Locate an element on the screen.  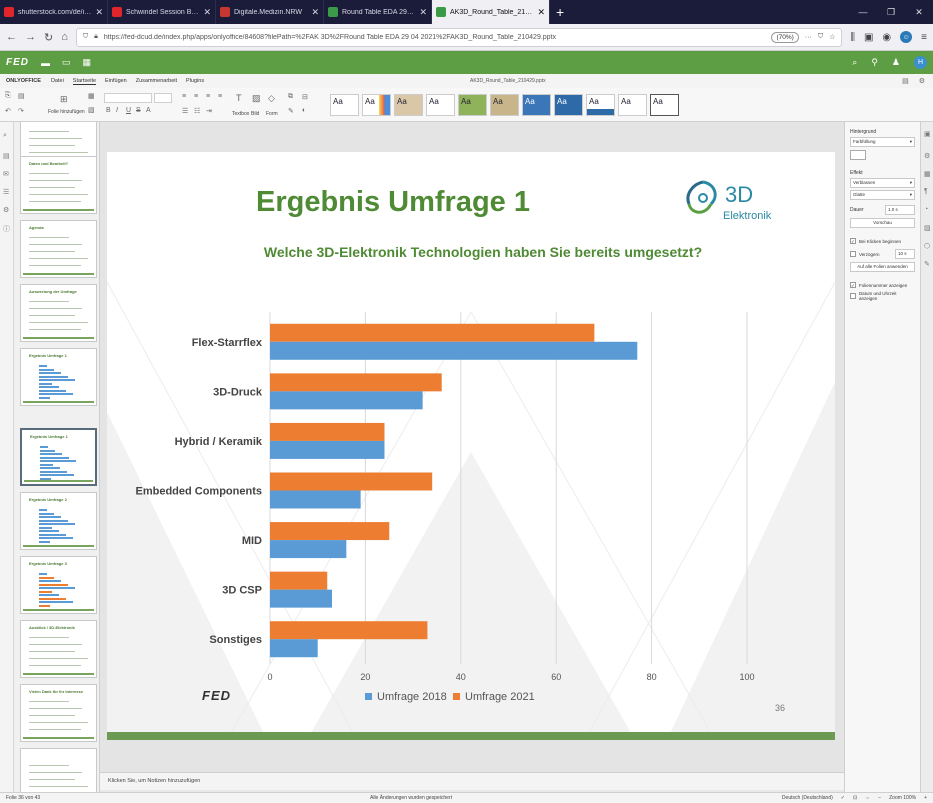
bullets-icon: ☰ is located at coordinates (185, 111).